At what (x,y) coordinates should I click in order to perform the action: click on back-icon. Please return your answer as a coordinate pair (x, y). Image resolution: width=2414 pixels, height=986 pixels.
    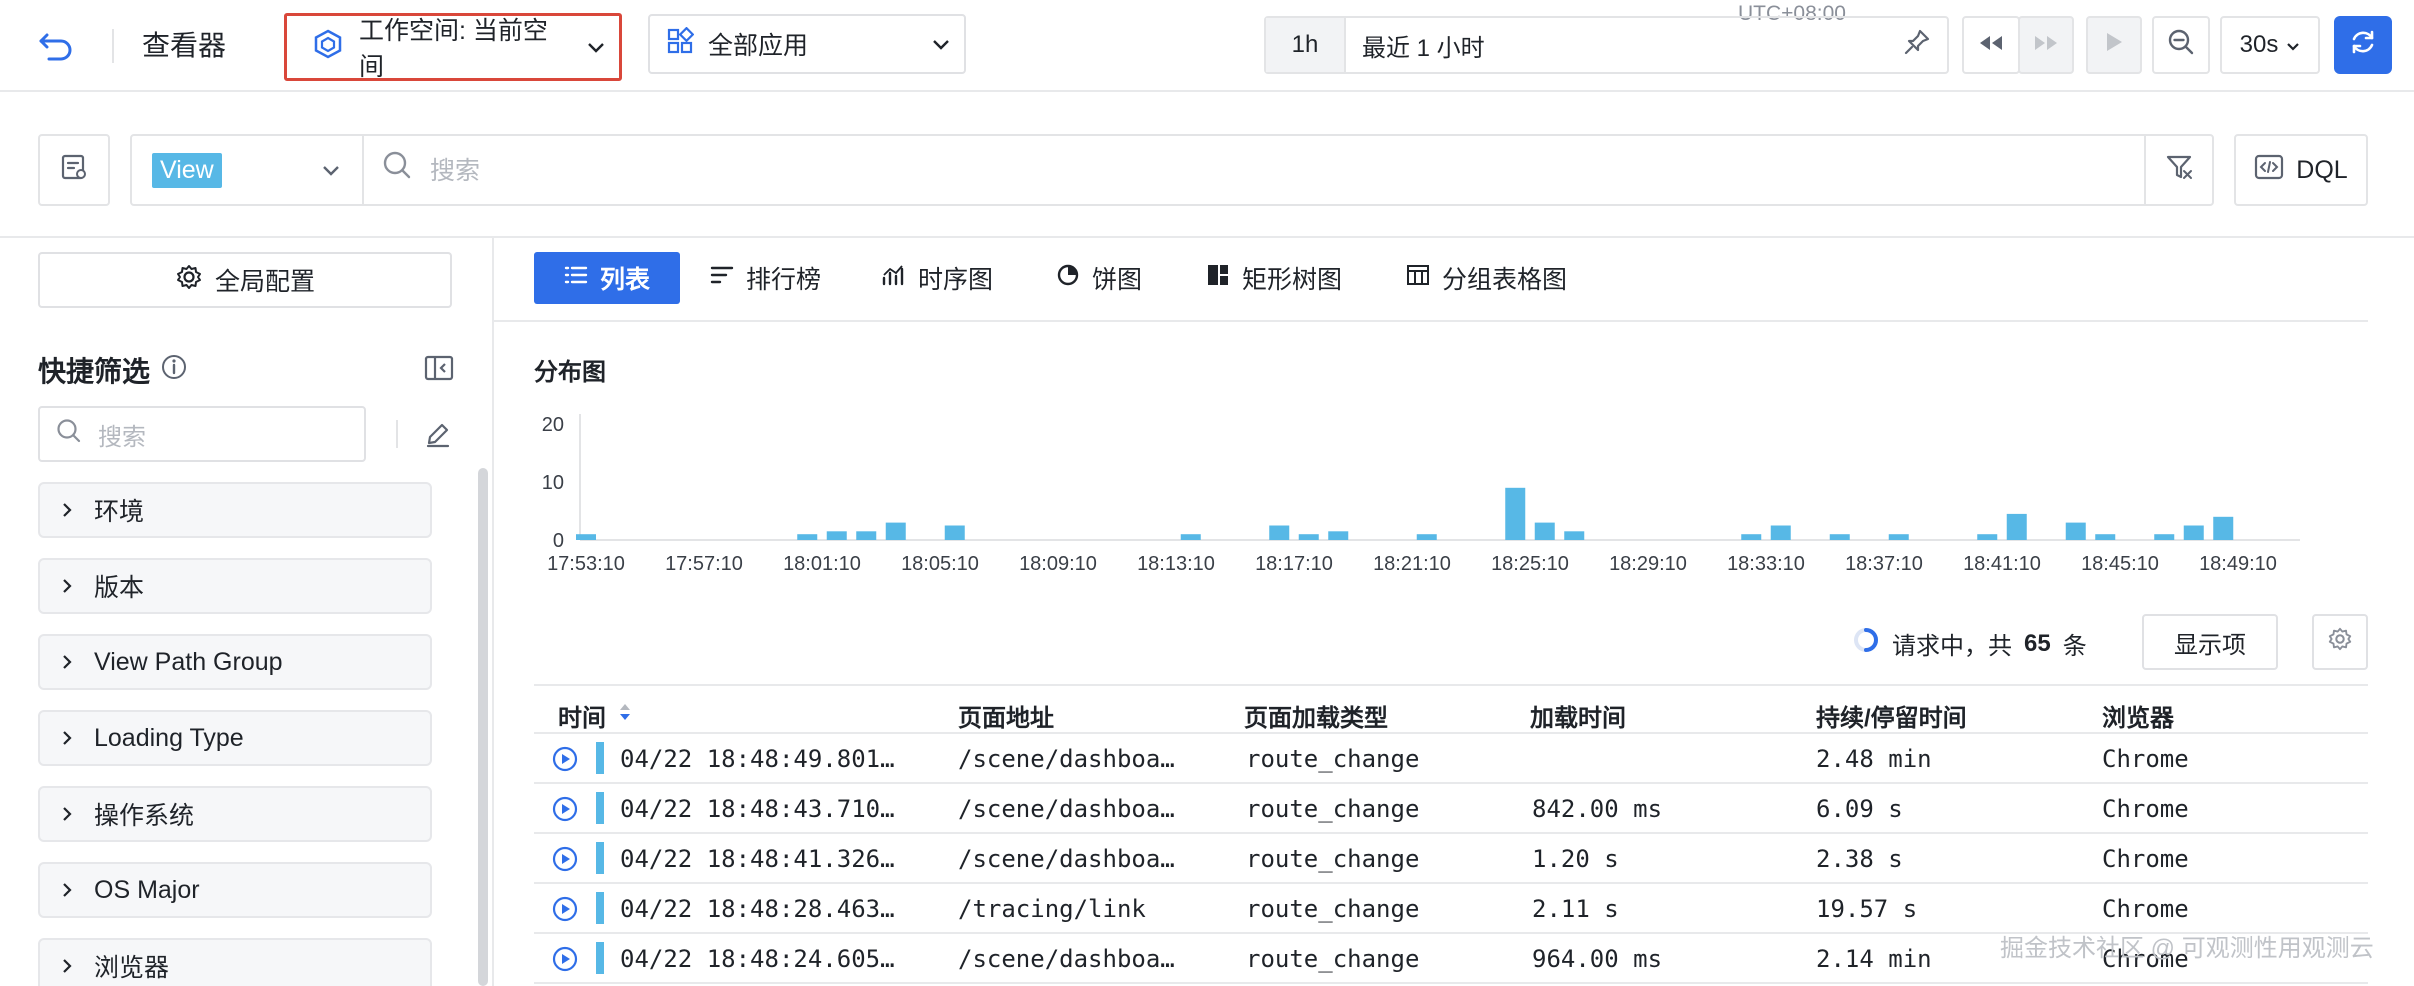
    Looking at the image, I should click on (56, 46).